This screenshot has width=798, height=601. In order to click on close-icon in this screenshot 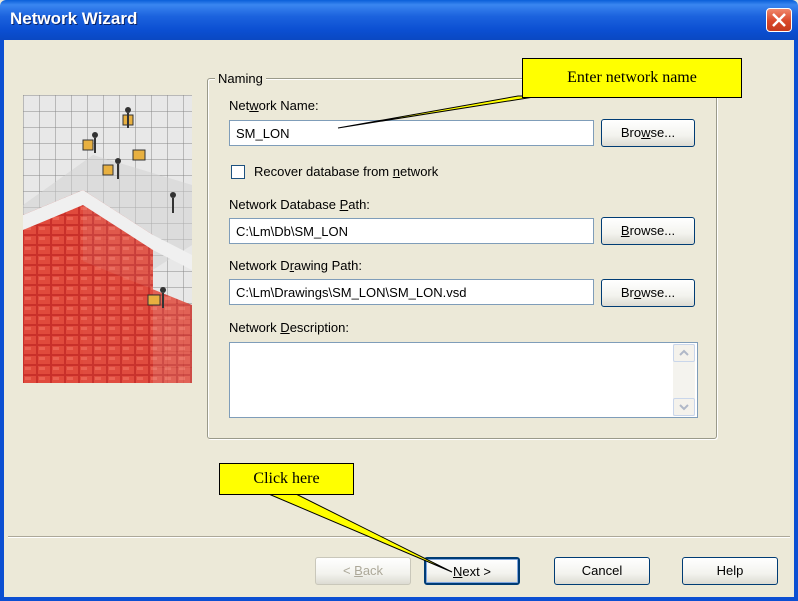, I will do `click(779, 20)`.